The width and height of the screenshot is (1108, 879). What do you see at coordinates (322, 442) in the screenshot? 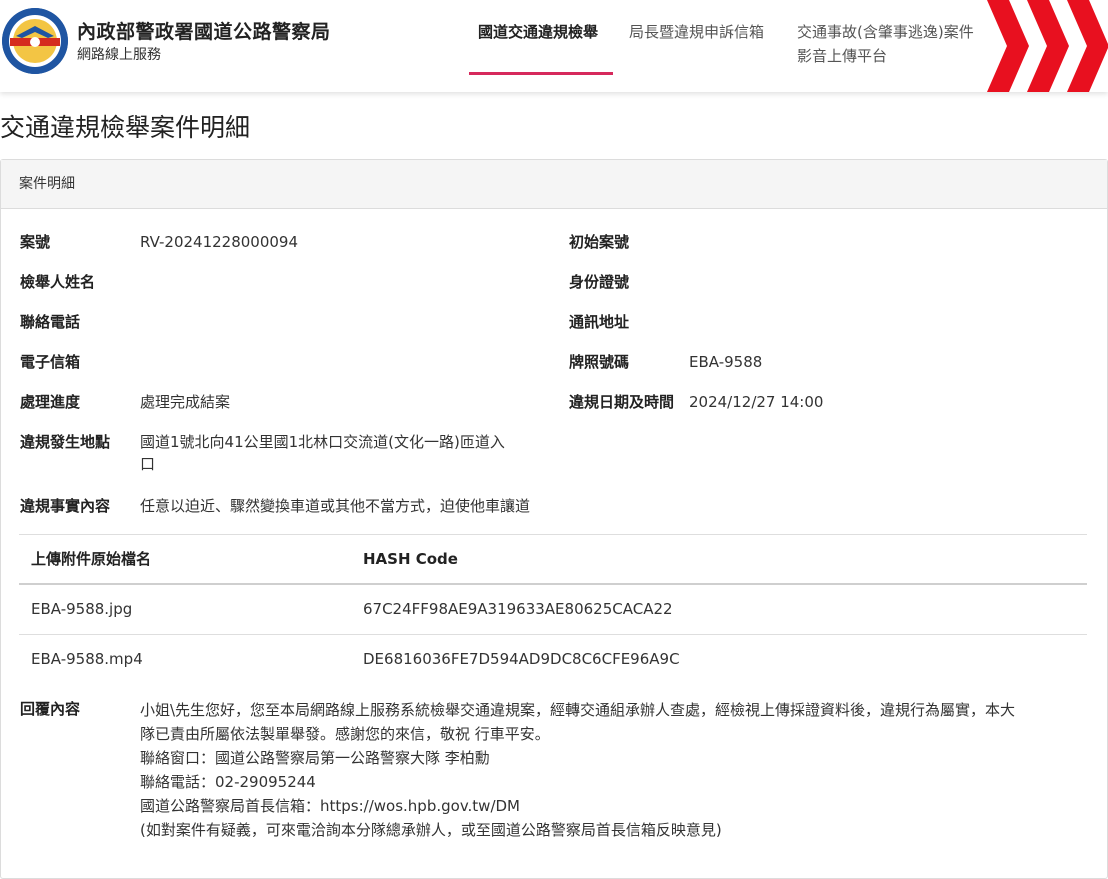
I see `location-value-line1: 國道1號北向41公里國1北林口交流道(文化一路)匝道入` at bounding box center [322, 442].